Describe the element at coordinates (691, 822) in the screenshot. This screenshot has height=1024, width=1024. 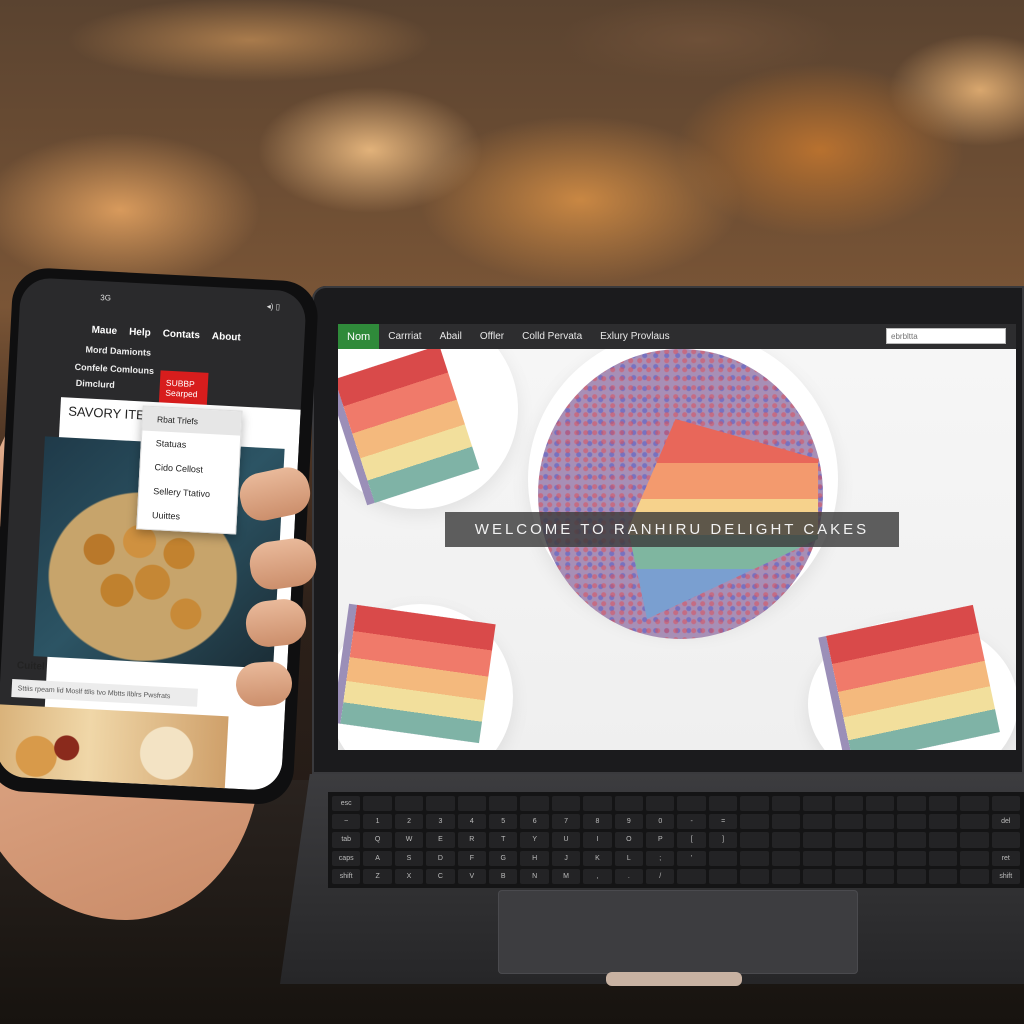
I see `keyboard-key: -` at that location.